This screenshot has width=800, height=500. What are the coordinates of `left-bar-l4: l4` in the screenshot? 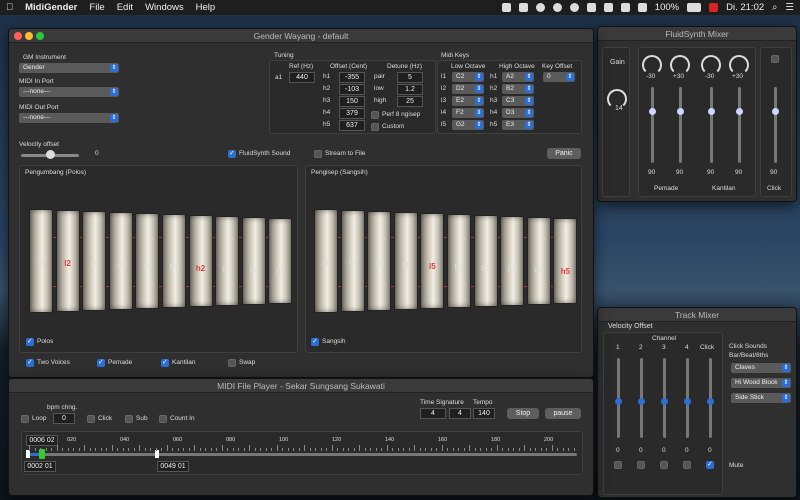 It's located at (120, 261).